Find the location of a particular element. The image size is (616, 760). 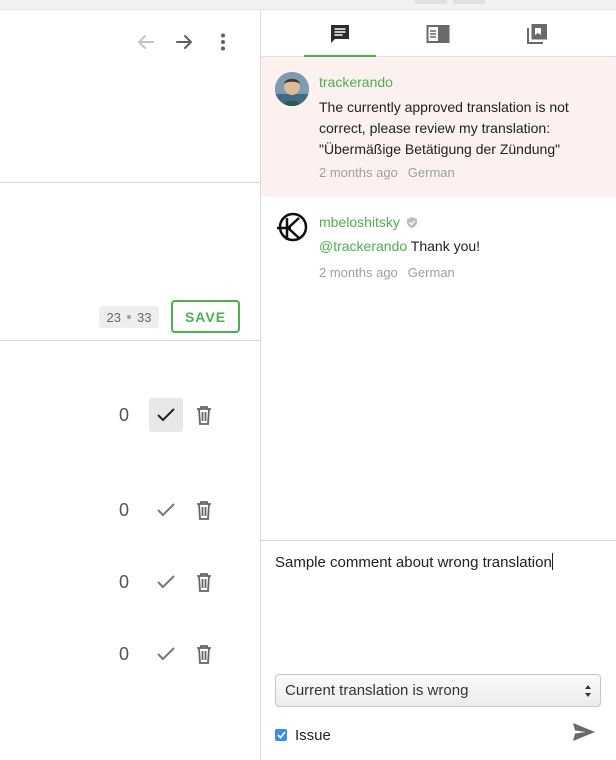

editor-navigation is located at coordinates (130, 42).